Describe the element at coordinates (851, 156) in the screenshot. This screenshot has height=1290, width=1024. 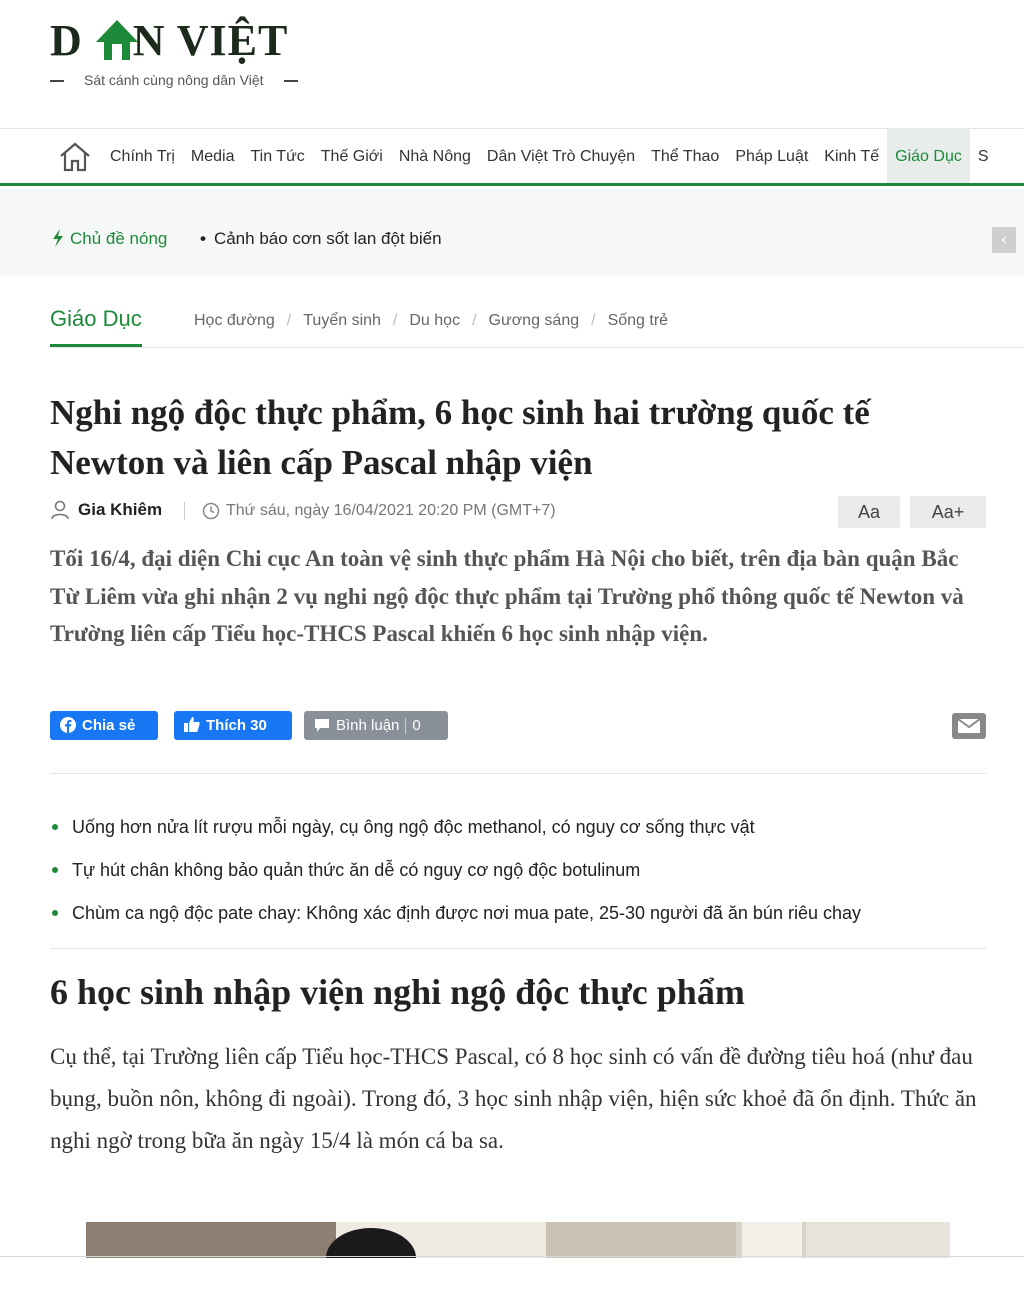
I see `nav-item: Kinh Tế` at that location.